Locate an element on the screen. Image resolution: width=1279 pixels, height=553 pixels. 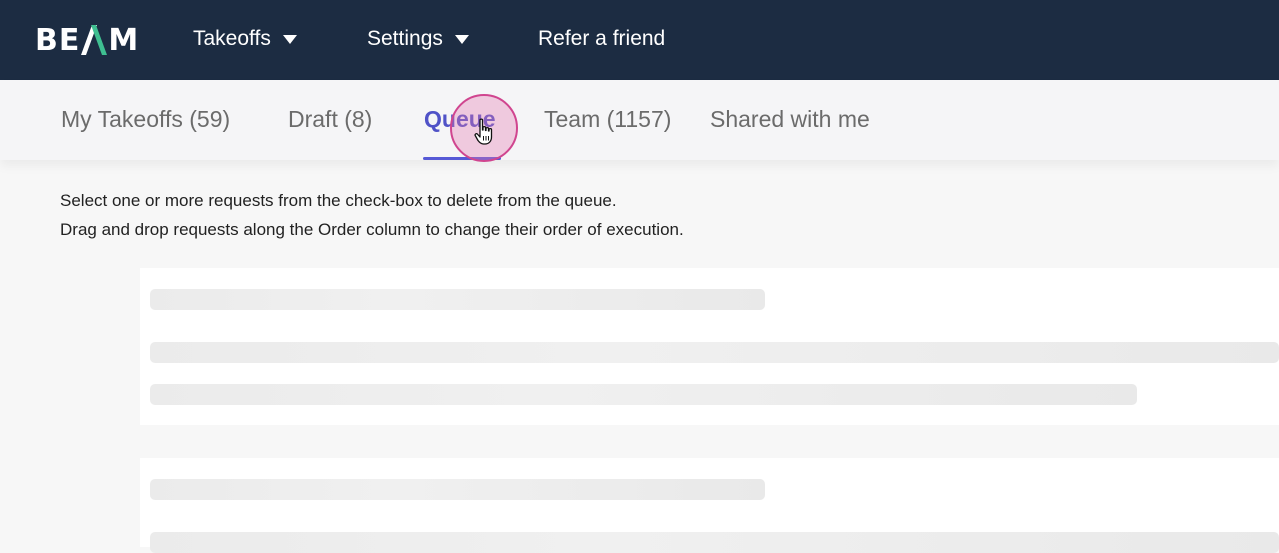
tab-team: Team (1157) is located at coordinates (607, 119).